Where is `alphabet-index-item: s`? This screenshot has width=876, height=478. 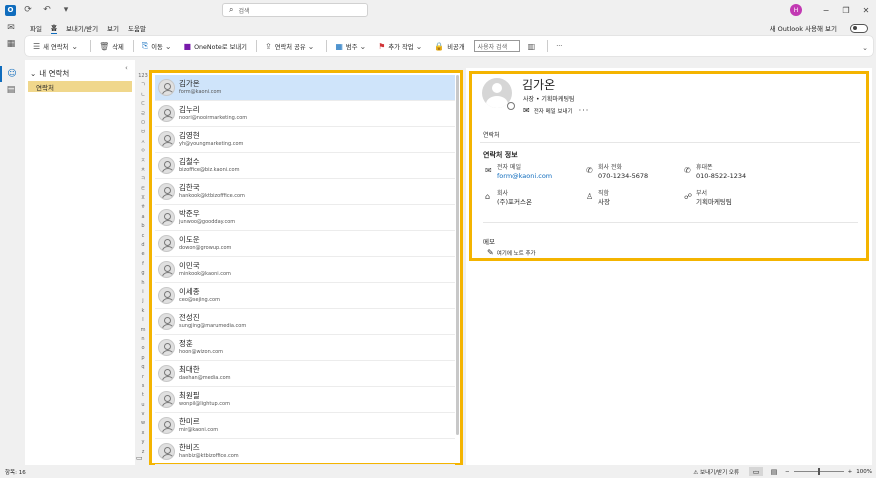
alphabet-index-item: s is located at coordinates (143, 386).